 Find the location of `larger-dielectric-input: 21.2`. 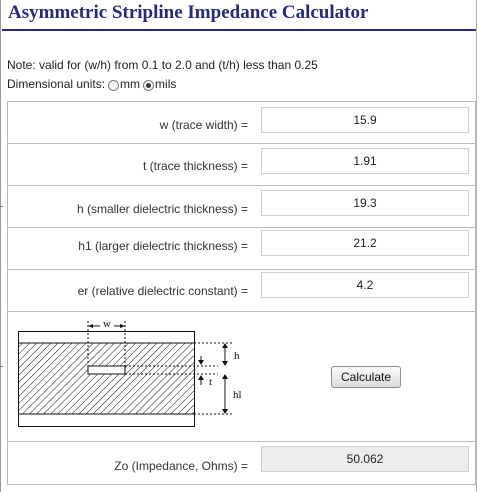

larger-dielectric-input: 21.2 is located at coordinates (365, 243).